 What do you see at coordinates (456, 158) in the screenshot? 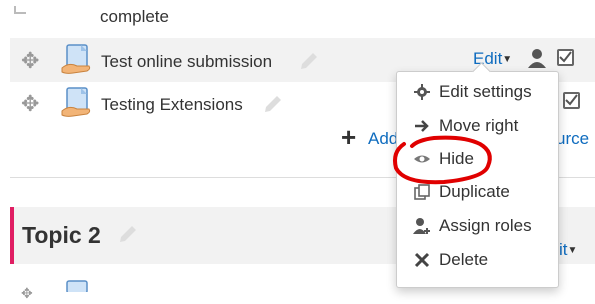
I see `menu-item-label: Hide` at bounding box center [456, 158].